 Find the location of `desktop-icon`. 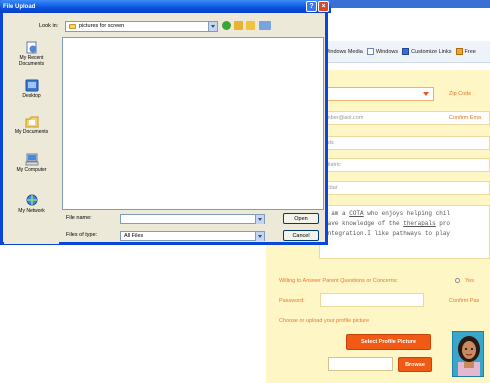

desktop-icon is located at coordinates (31, 85).